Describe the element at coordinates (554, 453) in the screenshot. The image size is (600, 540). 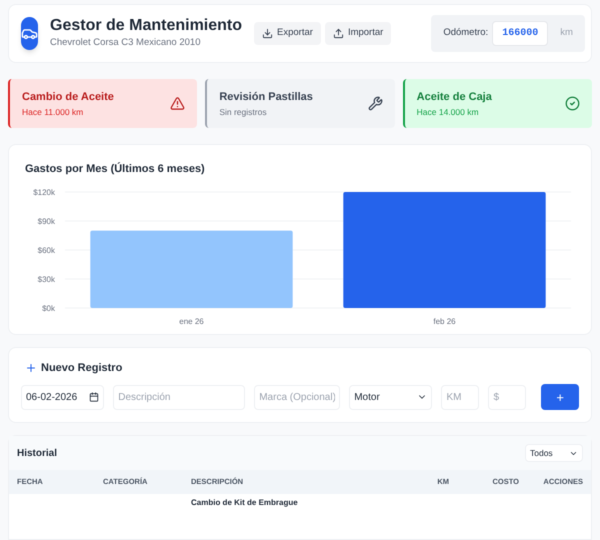
I see `filter-select: Todos` at that location.